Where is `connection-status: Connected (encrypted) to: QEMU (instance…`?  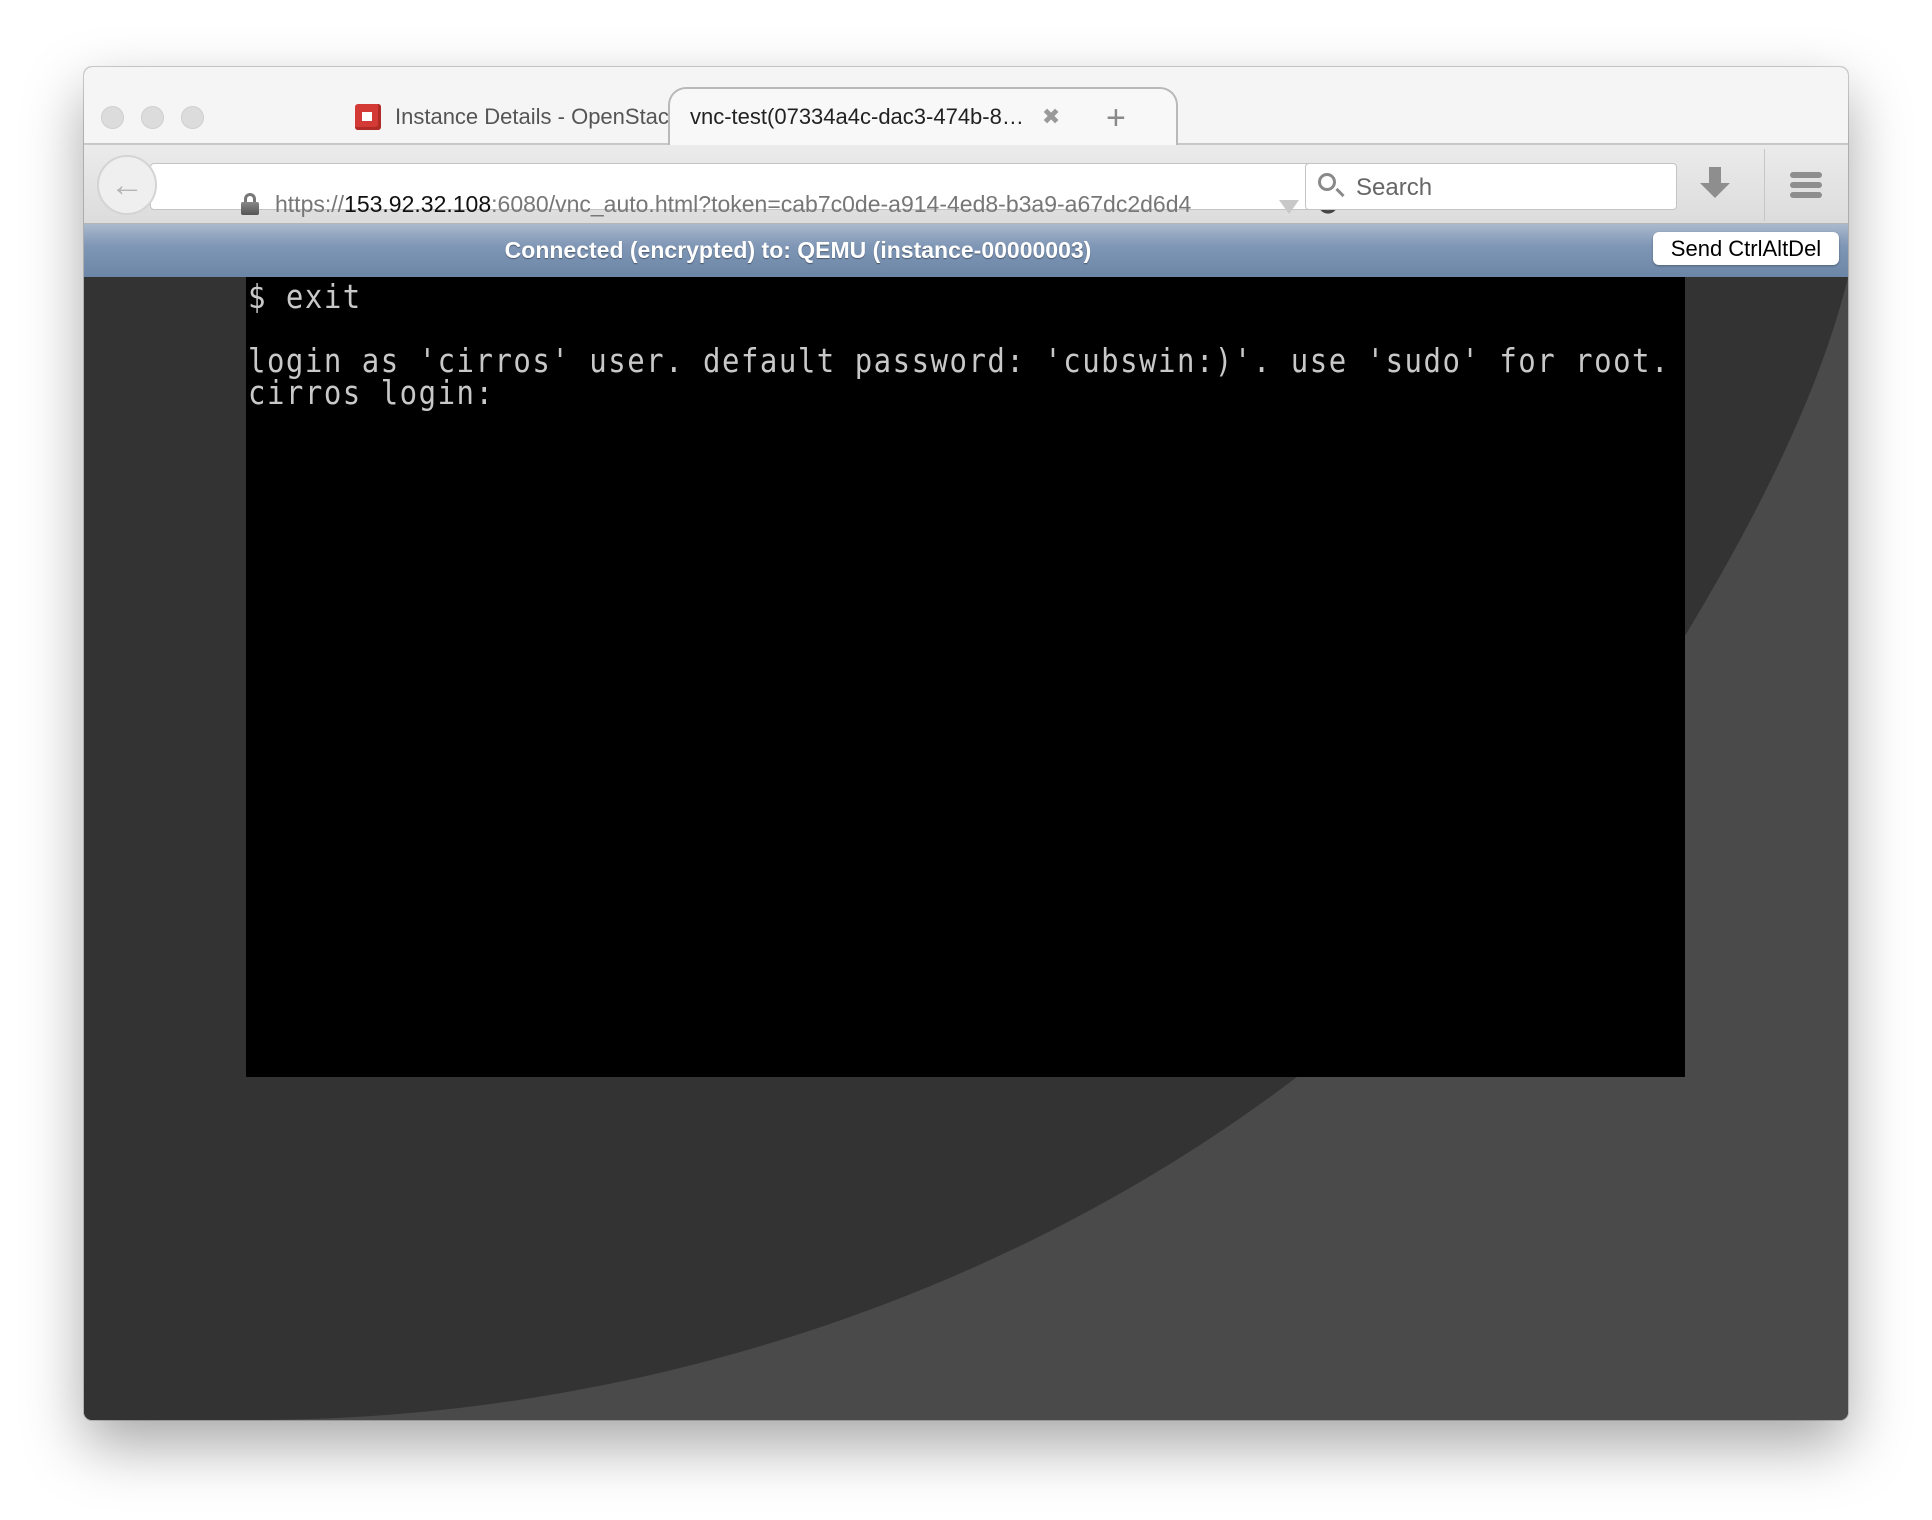 connection-status: Connected (encrypted) to: QEMU (instance… is located at coordinates (798, 250).